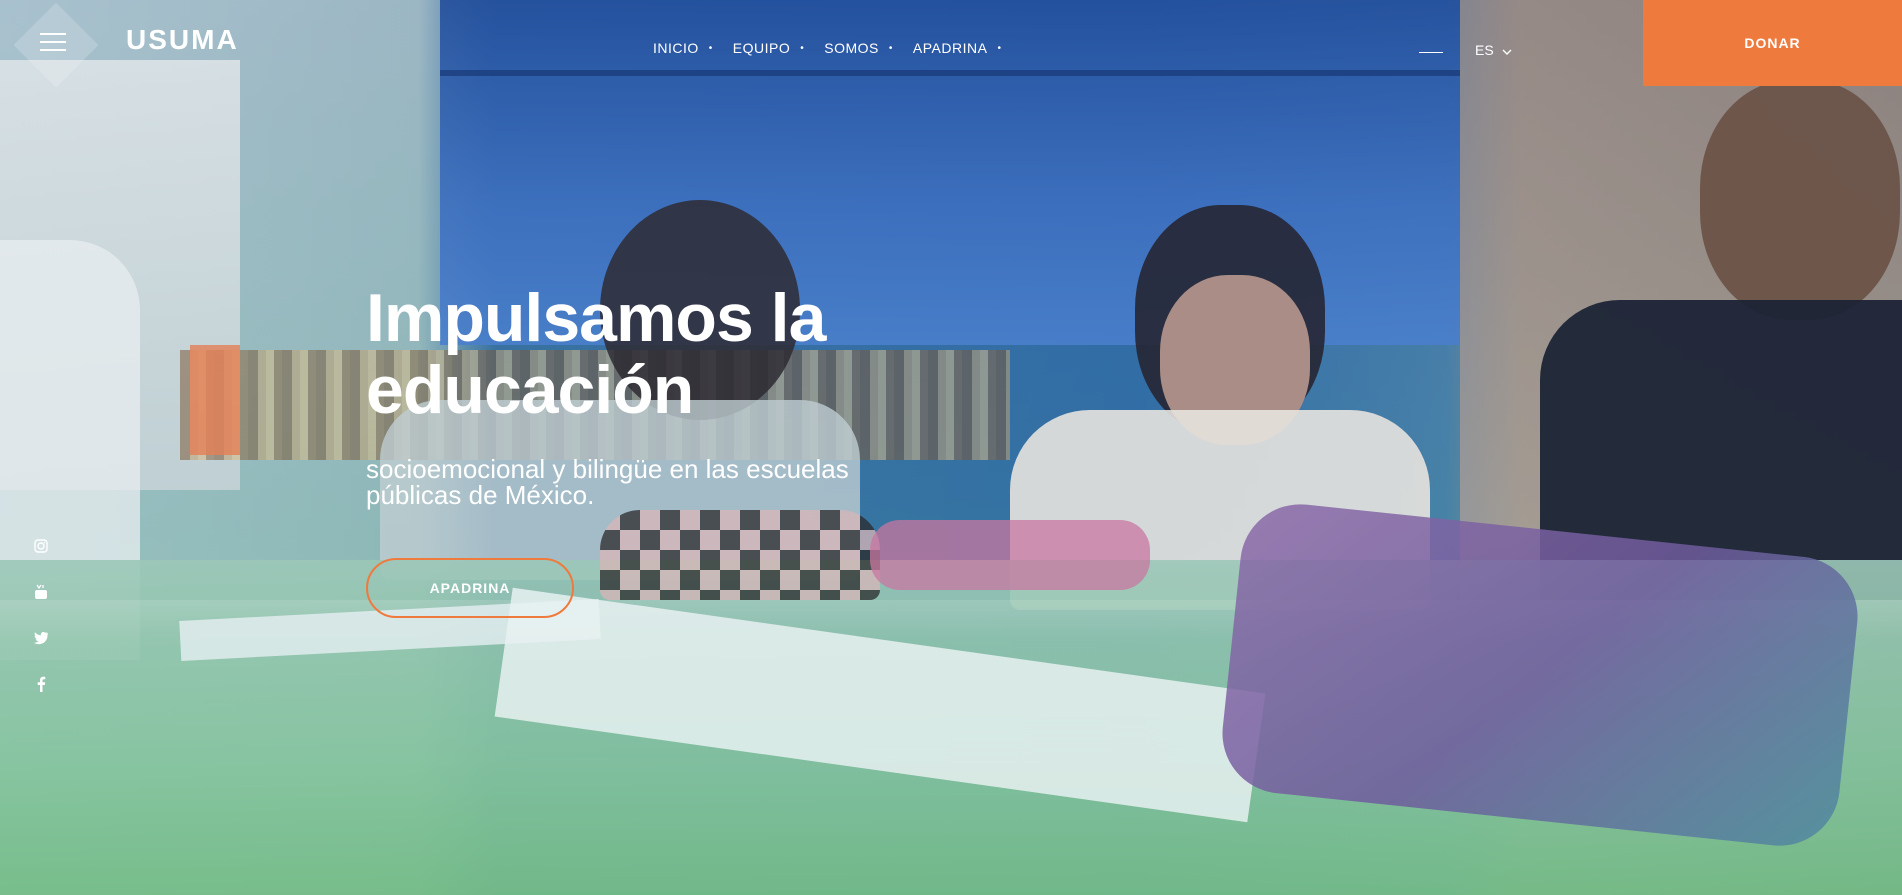 Image resolution: width=1902 pixels, height=895 pixels. I want to click on divider-line, so click(1431, 52).